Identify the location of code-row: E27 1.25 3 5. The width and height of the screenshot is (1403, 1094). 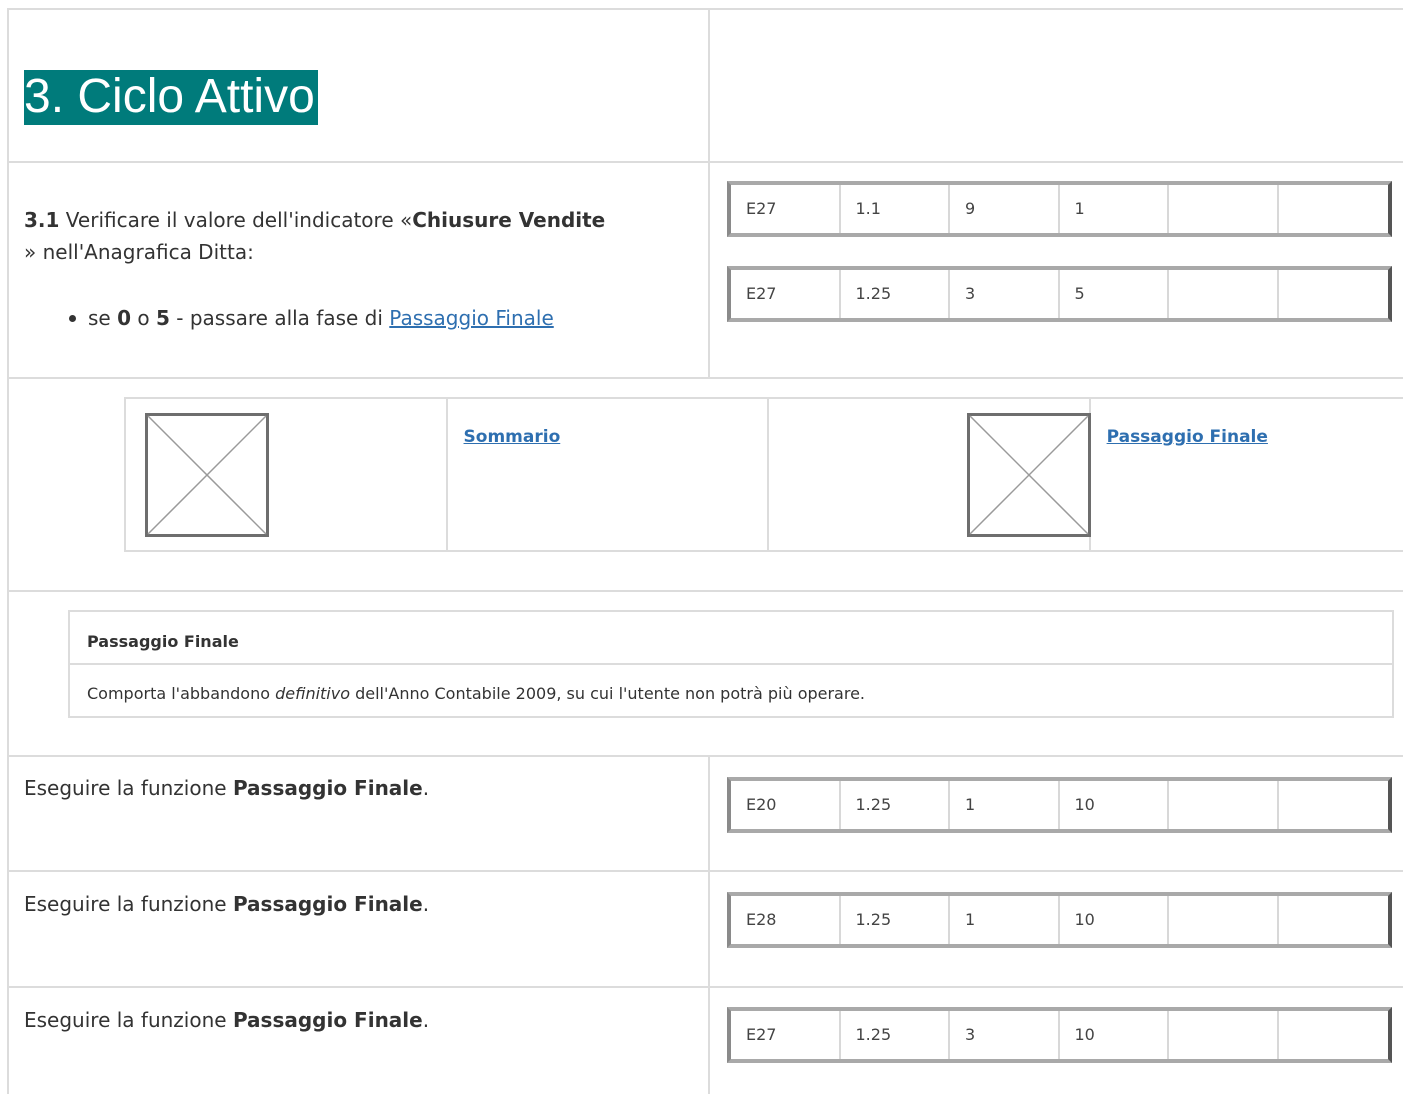
(1059, 294).